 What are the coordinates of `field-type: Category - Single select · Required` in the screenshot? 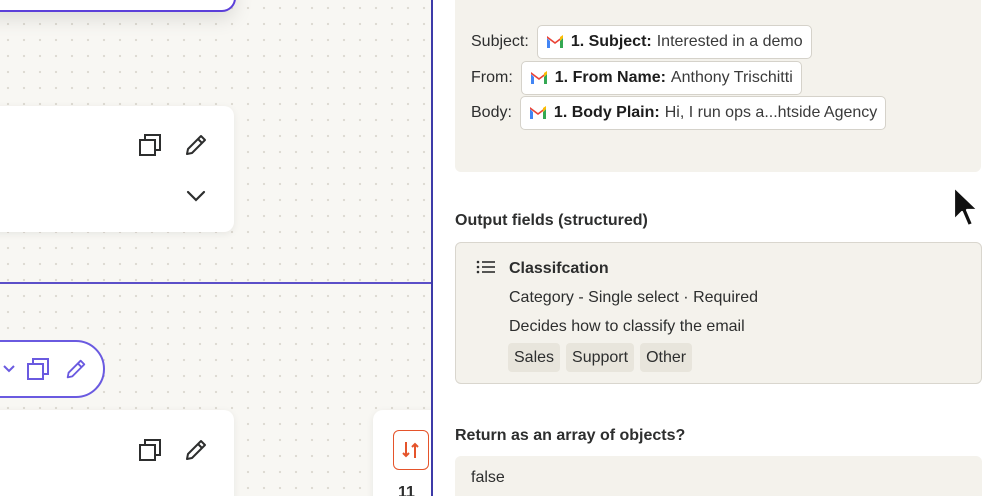 It's located at (634, 297).